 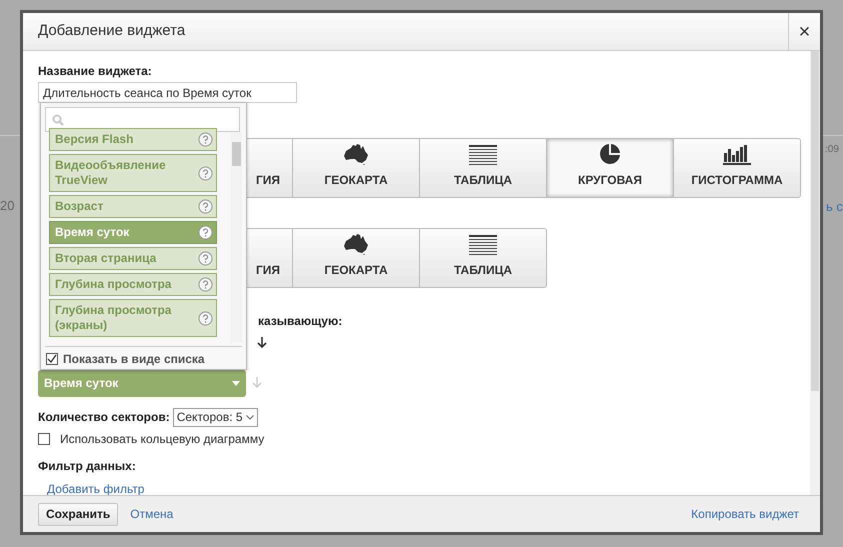 What do you see at coordinates (52, 359) in the screenshot?
I see `list-view-checkbox` at bounding box center [52, 359].